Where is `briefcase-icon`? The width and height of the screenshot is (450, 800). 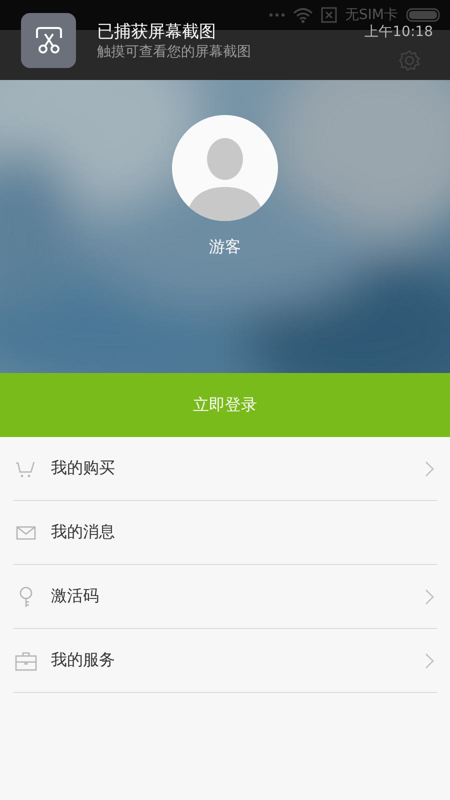
briefcase-icon is located at coordinates (26, 661).